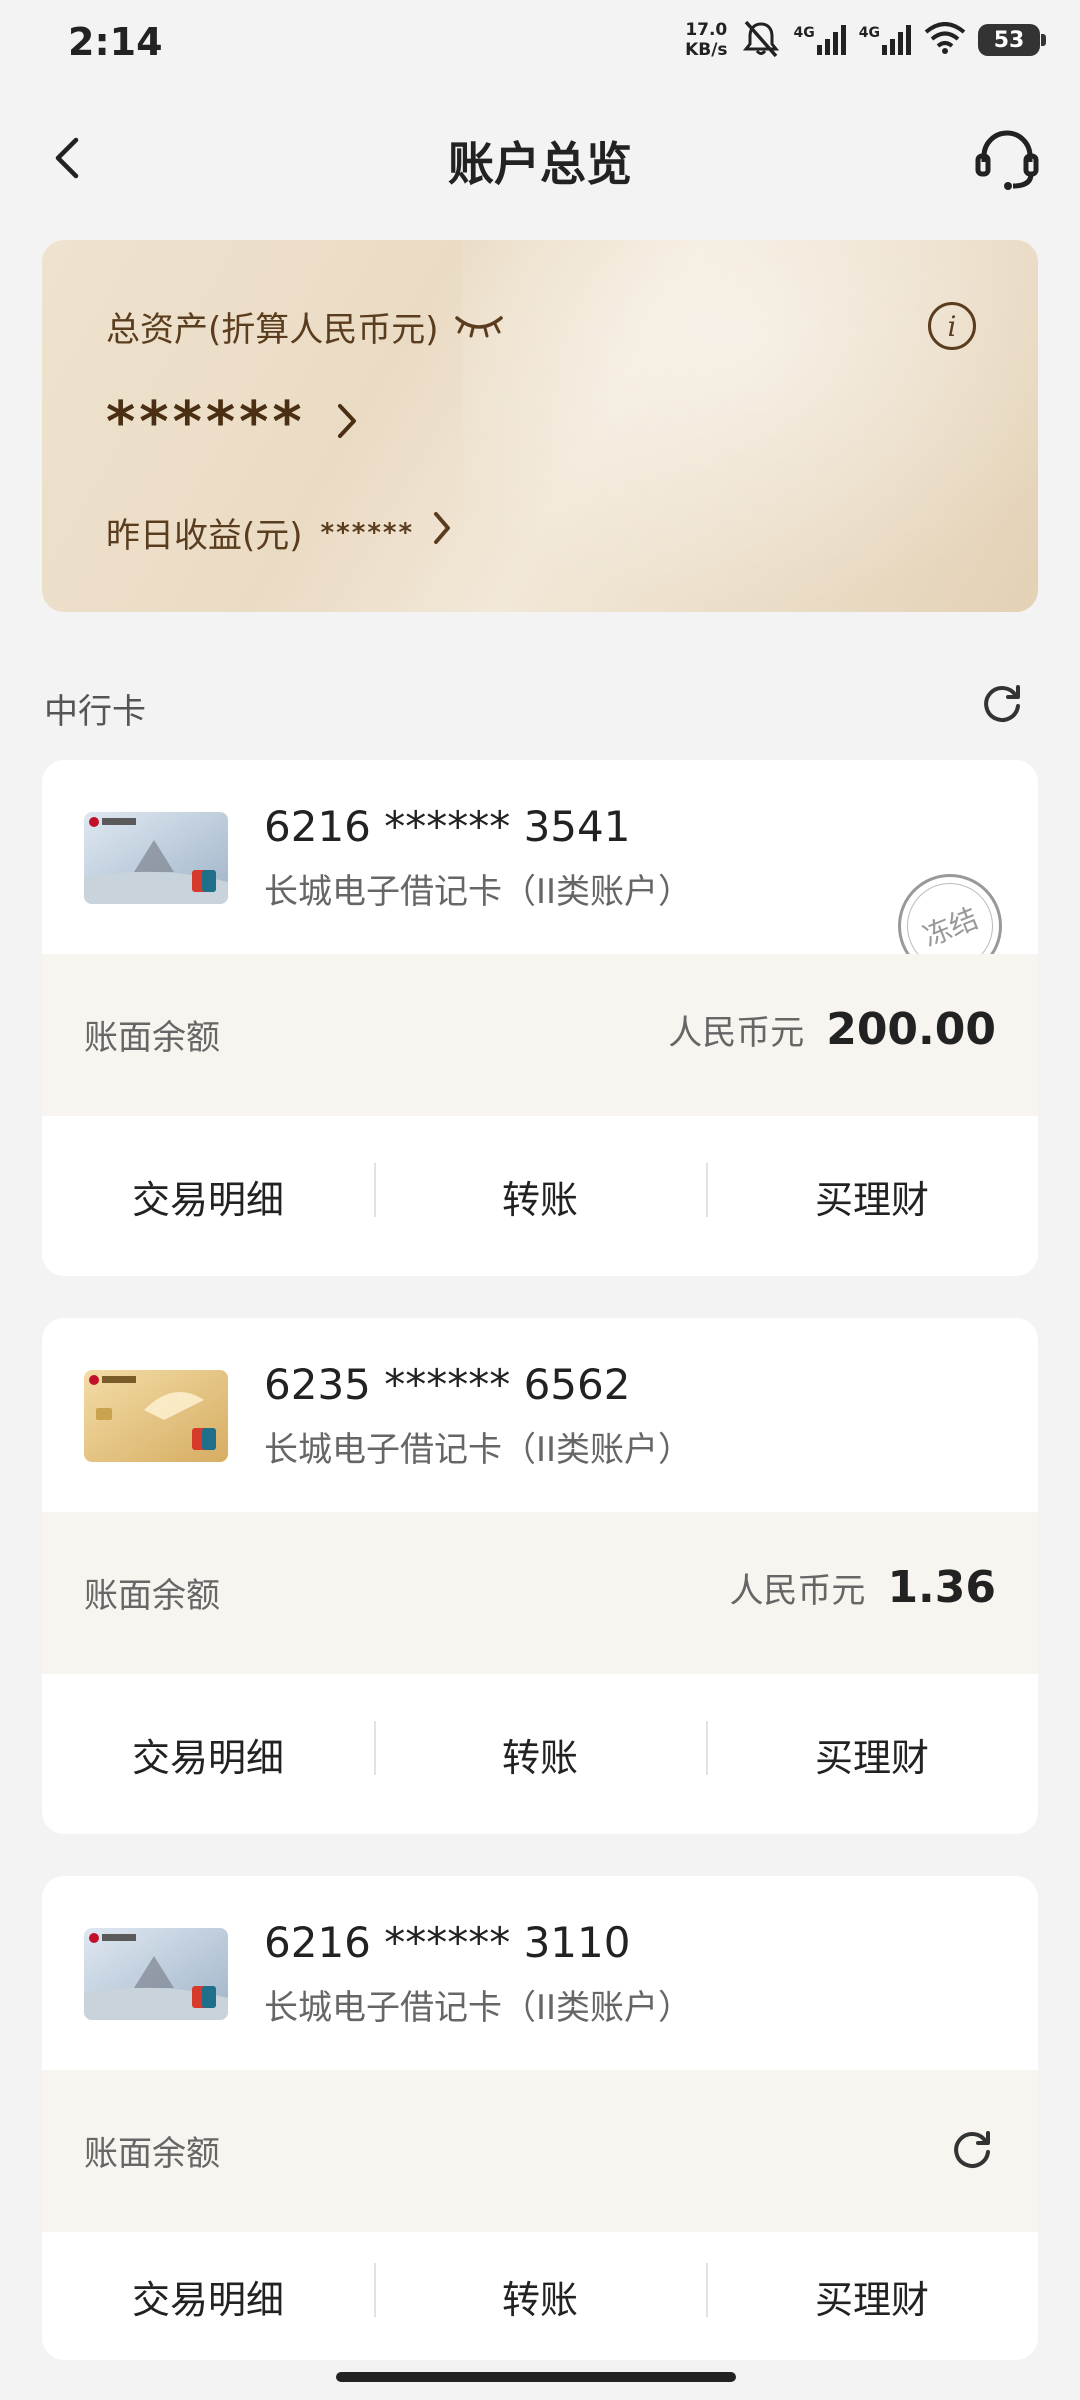 The image size is (1080, 2400). I want to click on total-assets-card: 总资产(折算人民币元) i ****** 昨日收益(元) ******, so click(540, 426).